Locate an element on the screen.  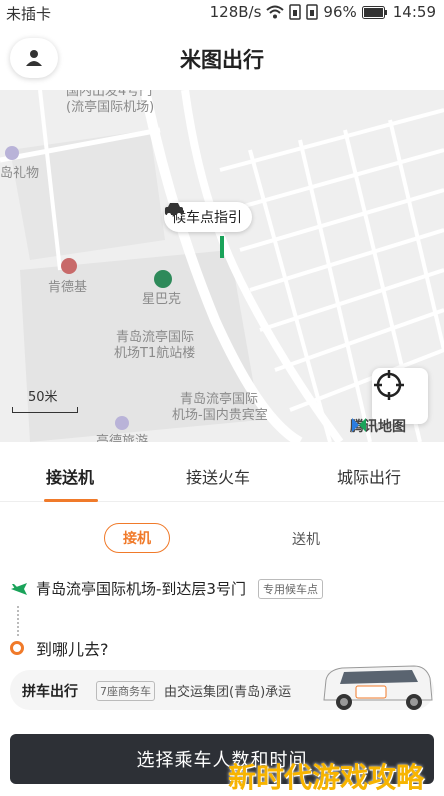
battery-icon is located at coordinates (374, 12).